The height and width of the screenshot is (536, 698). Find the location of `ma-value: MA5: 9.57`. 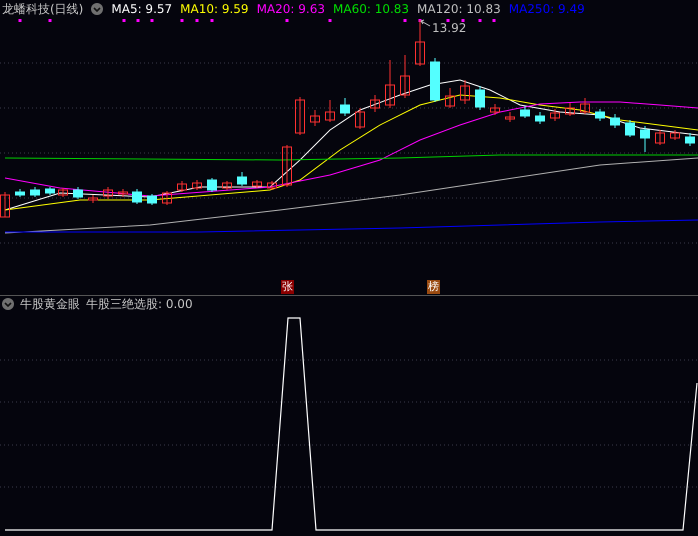

ma-value: MA5: 9.57 is located at coordinates (141, 9).